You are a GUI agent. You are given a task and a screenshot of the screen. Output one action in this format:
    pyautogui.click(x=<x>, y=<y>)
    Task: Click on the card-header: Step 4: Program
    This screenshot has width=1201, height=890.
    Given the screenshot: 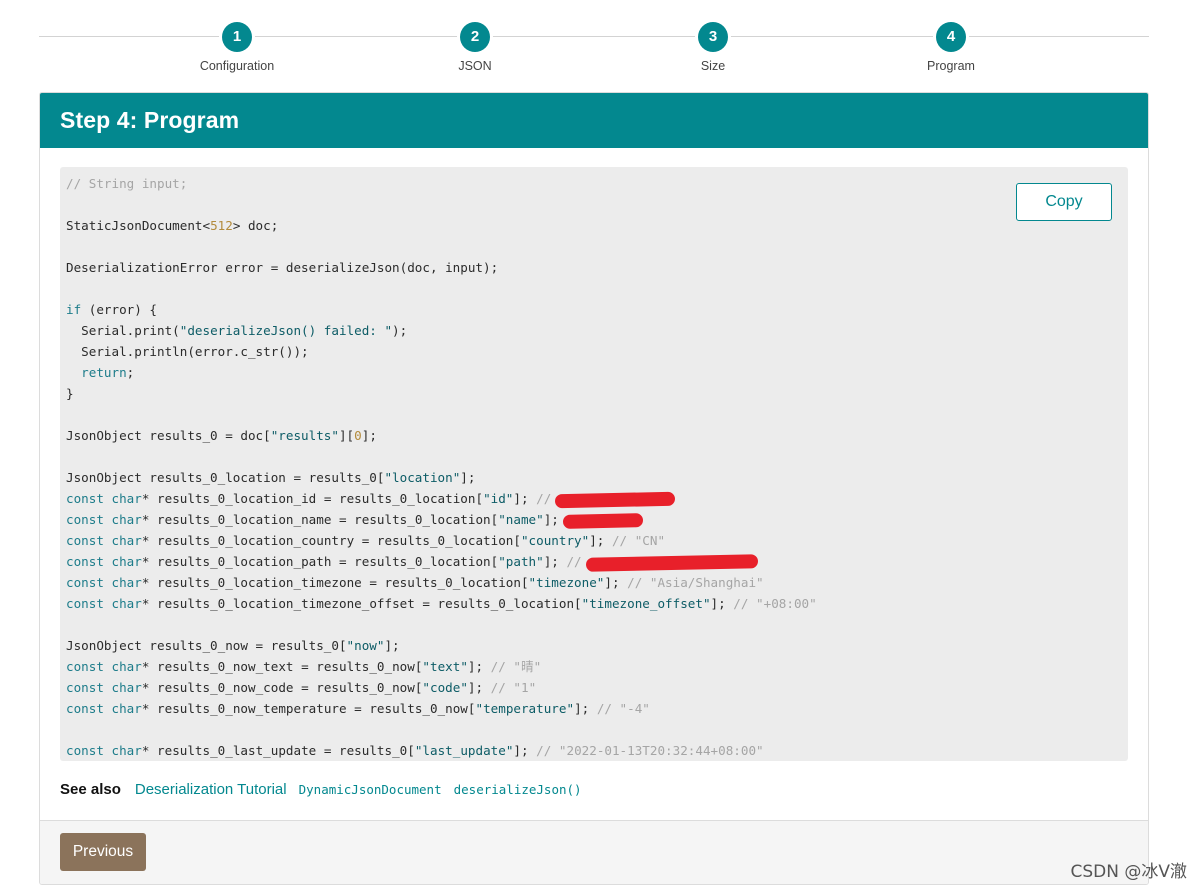 What is the action you would take?
    pyautogui.click(x=594, y=120)
    